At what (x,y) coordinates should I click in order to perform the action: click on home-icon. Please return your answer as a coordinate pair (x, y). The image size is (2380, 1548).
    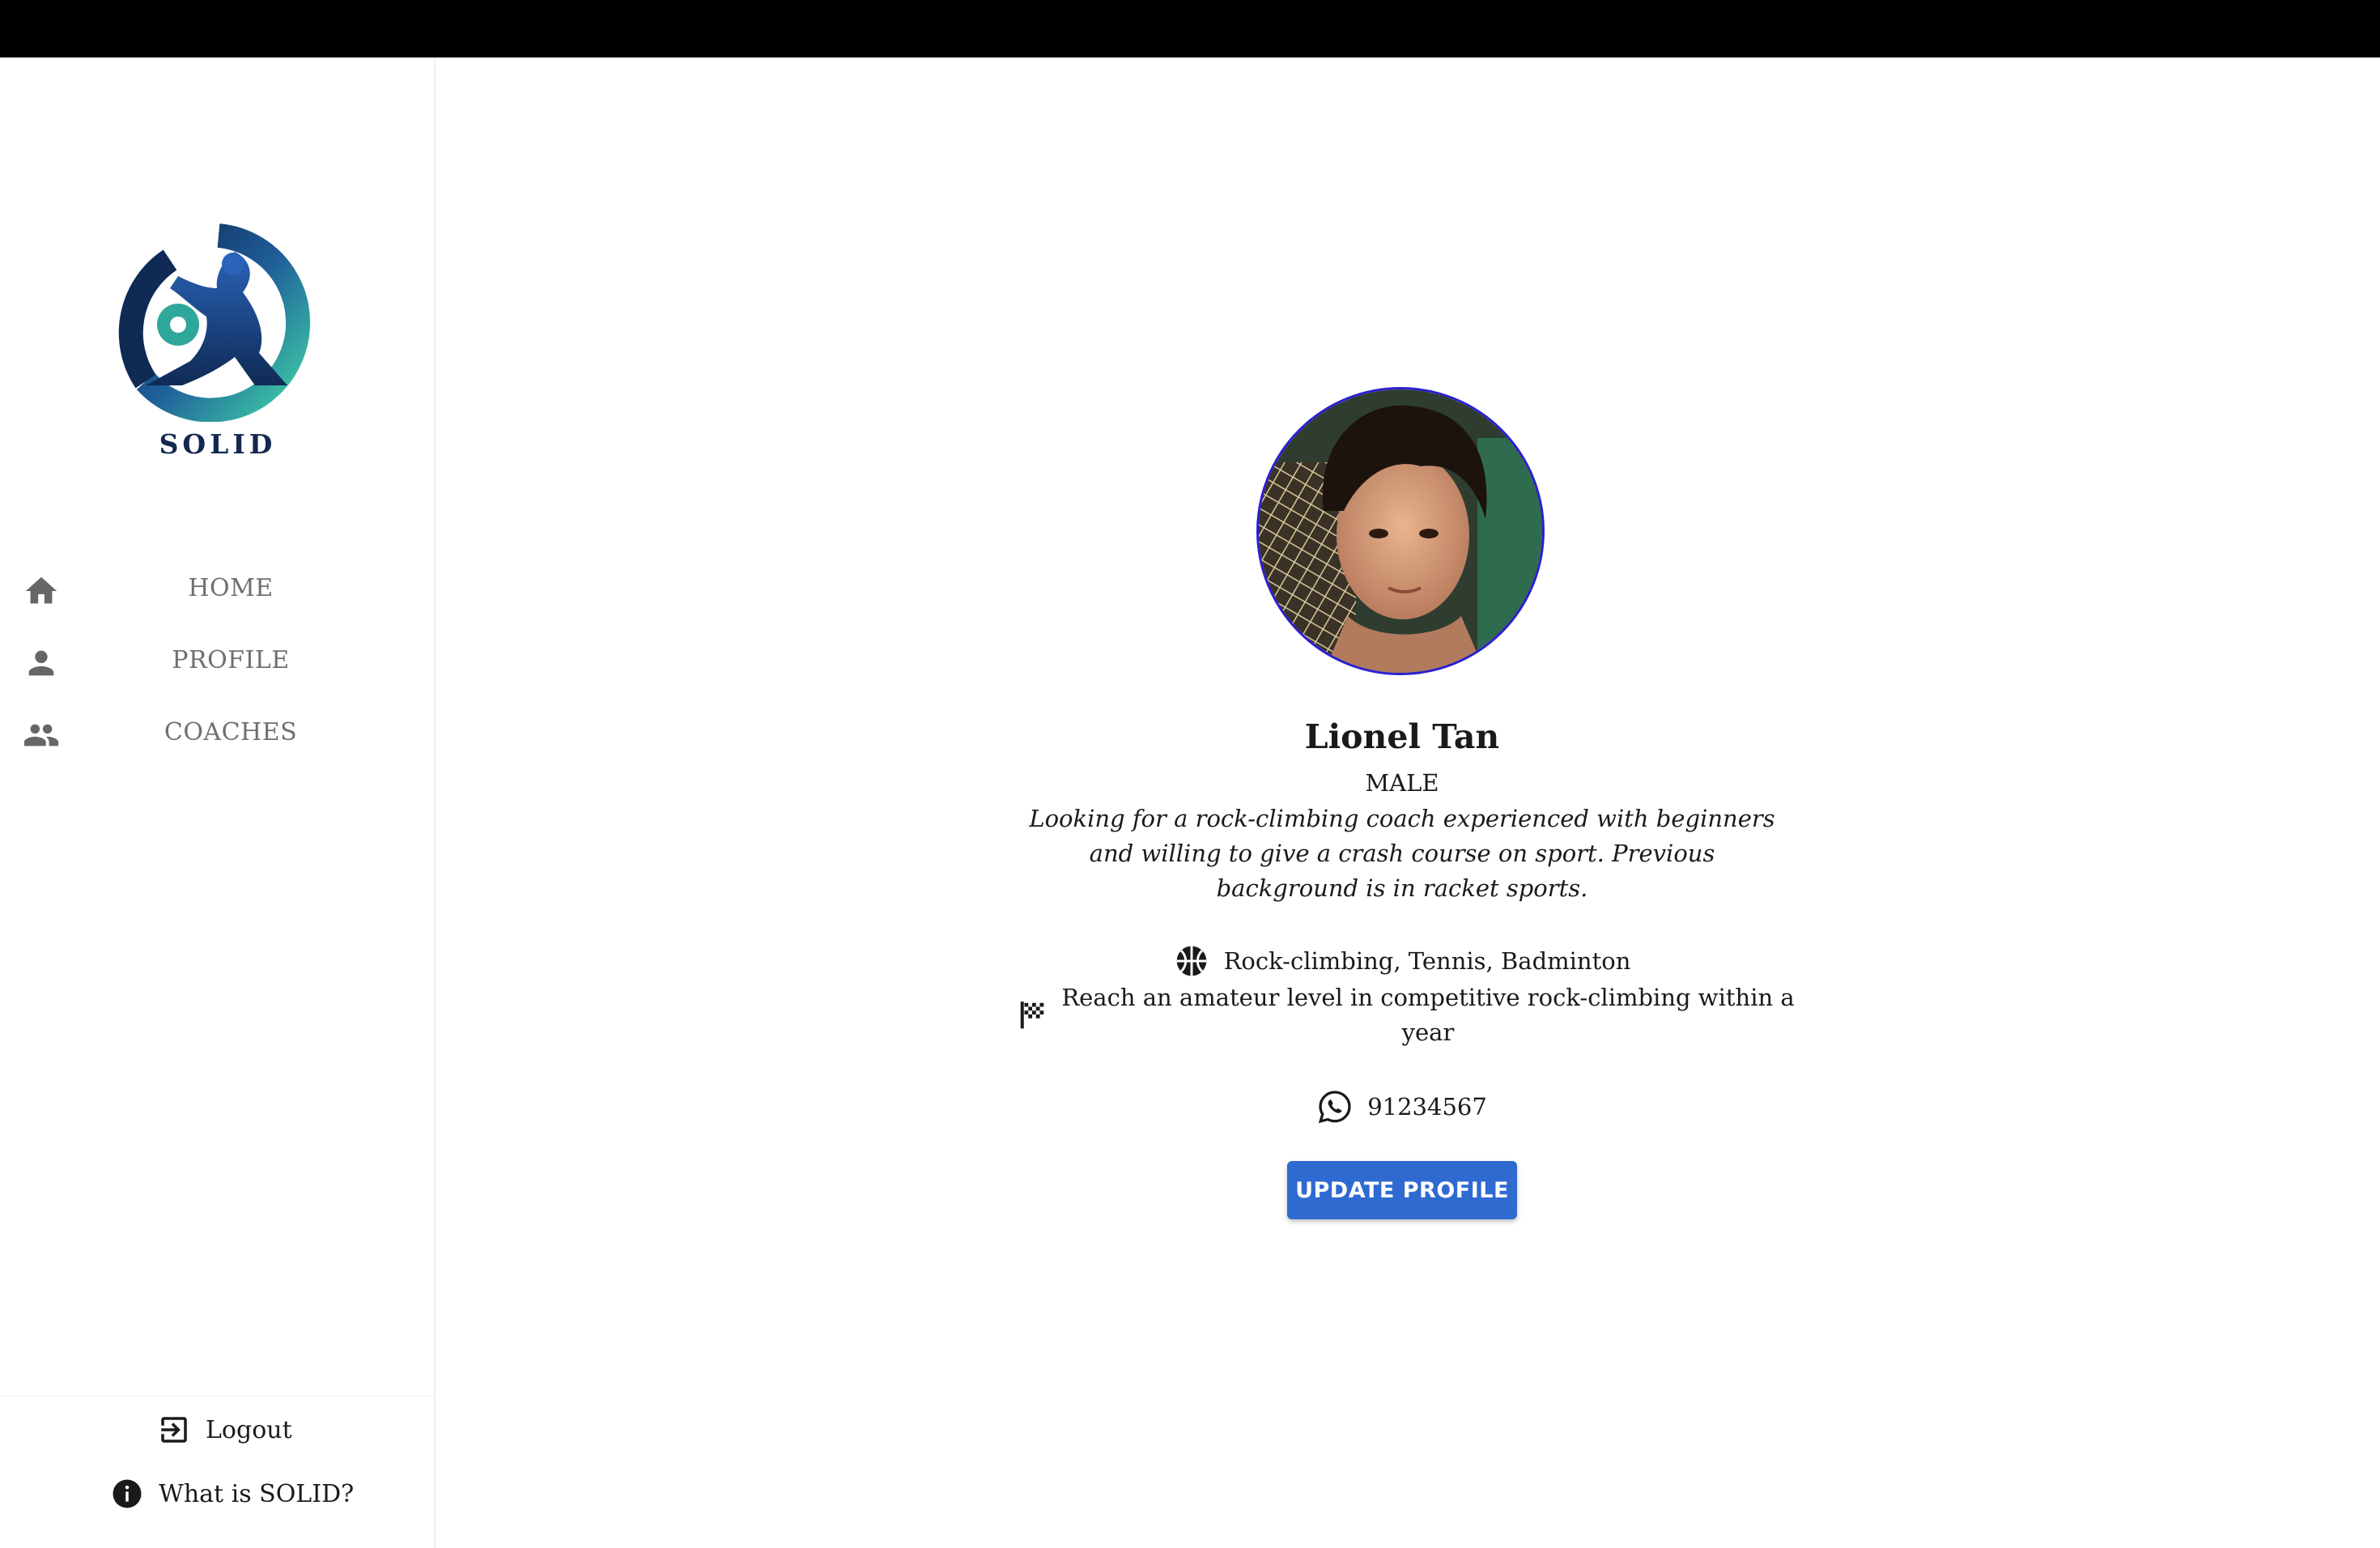
    Looking at the image, I should click on (41, 590).